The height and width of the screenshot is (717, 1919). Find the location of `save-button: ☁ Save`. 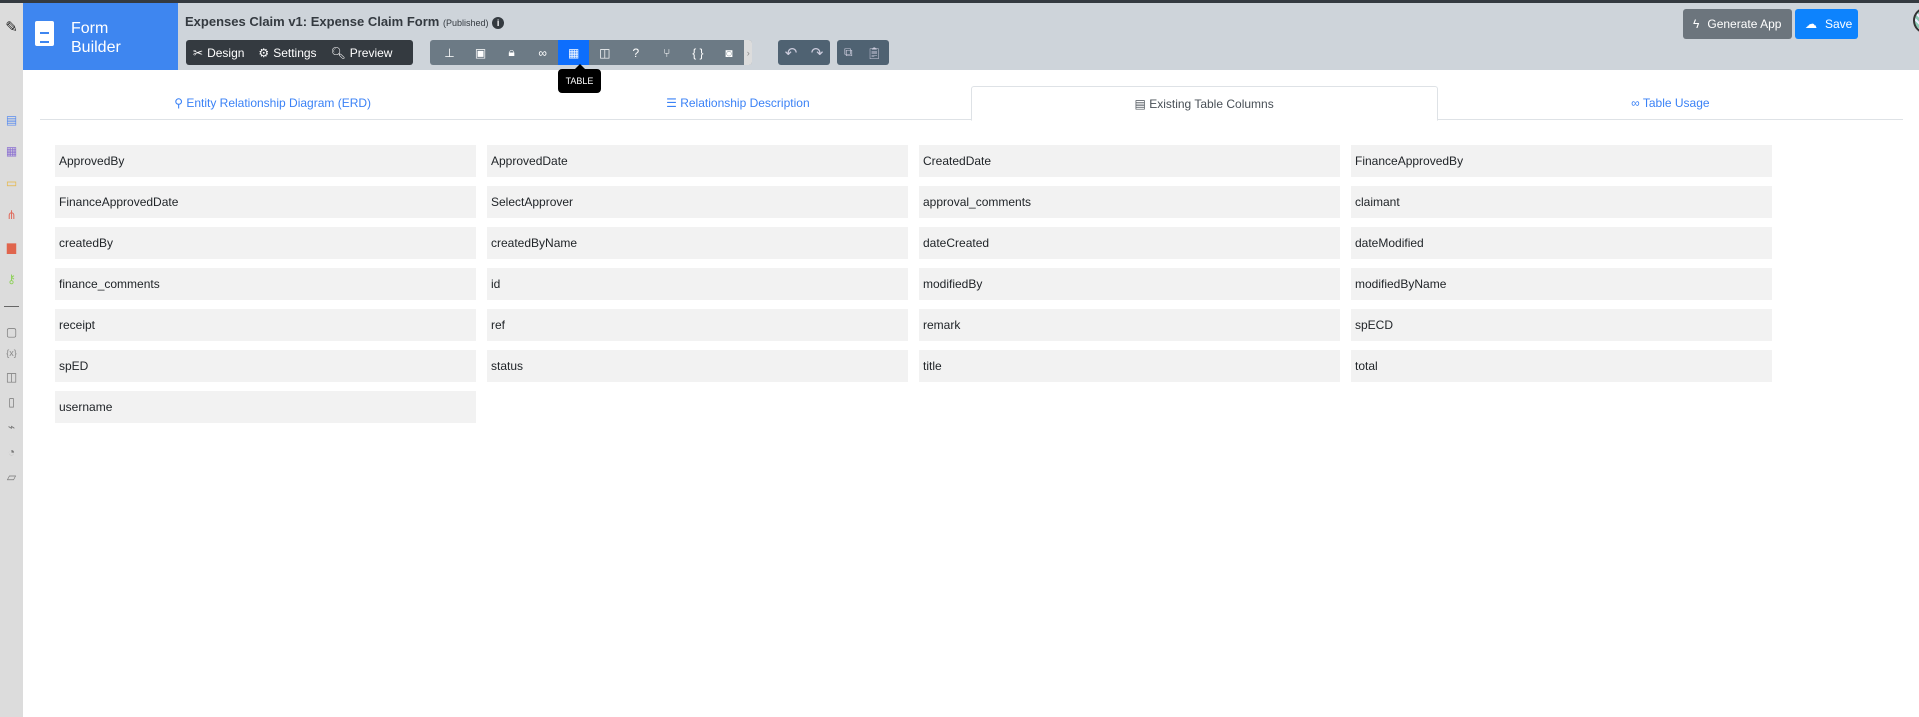

save-button: ☁ Save is located at coordinates (1826, 24).